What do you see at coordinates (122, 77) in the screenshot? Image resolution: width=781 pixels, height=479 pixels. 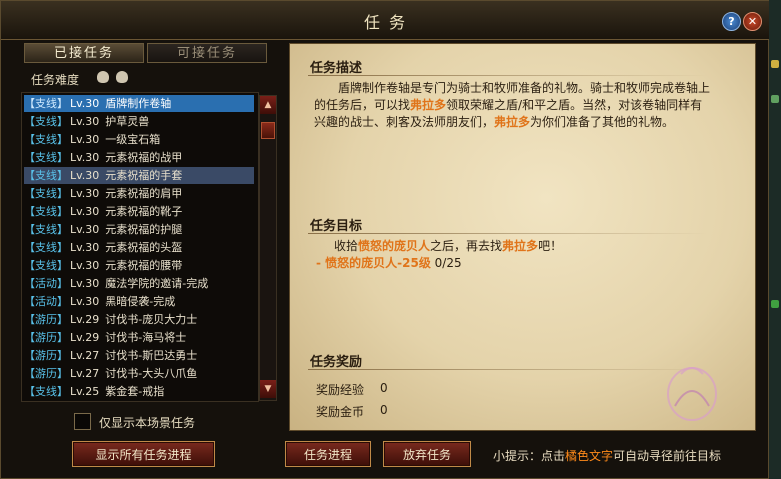 I see `skull-icon` at bounding box center [122, 77].